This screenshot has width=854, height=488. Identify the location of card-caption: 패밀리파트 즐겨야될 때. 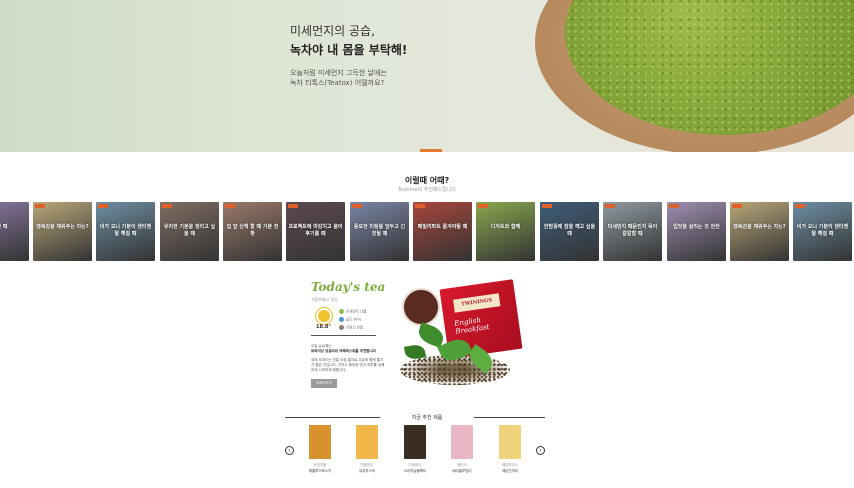
(442, 227).